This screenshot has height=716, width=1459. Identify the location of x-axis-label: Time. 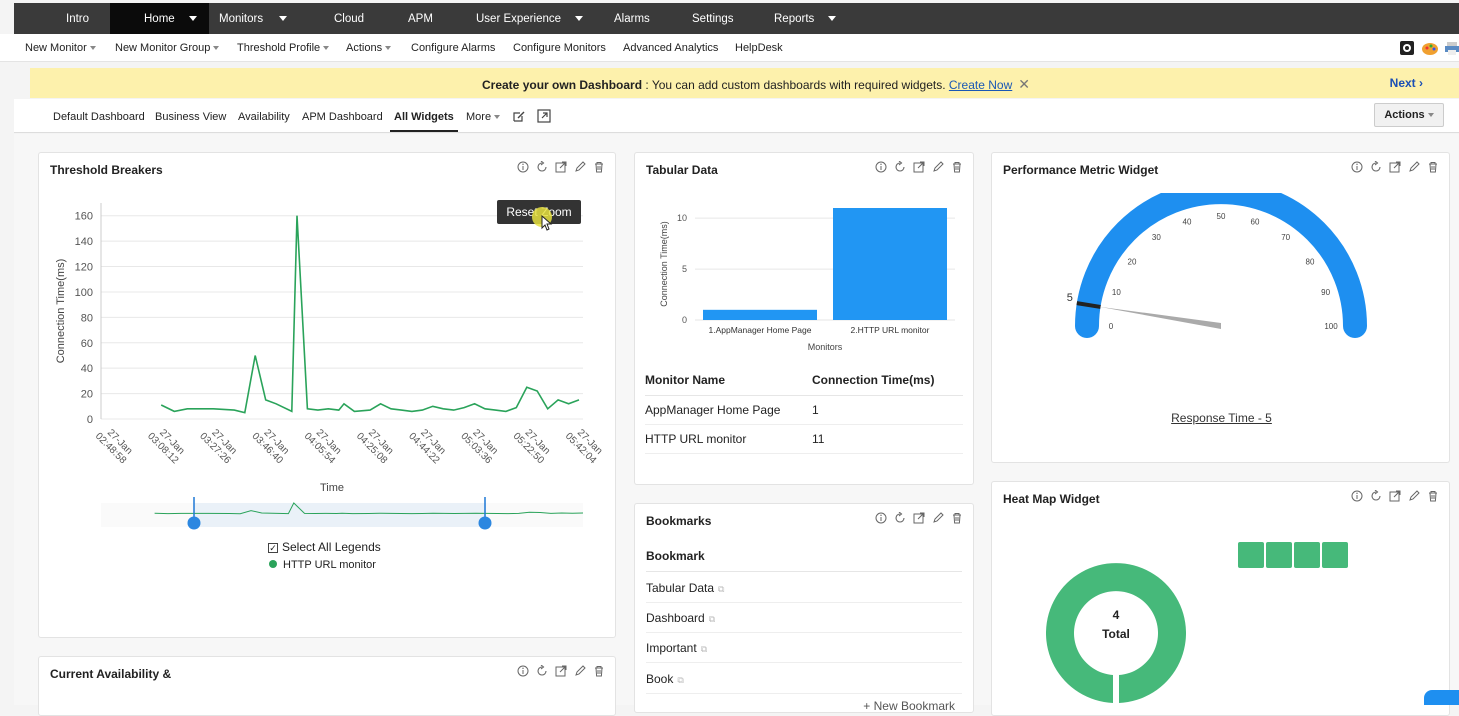
(332, 488).